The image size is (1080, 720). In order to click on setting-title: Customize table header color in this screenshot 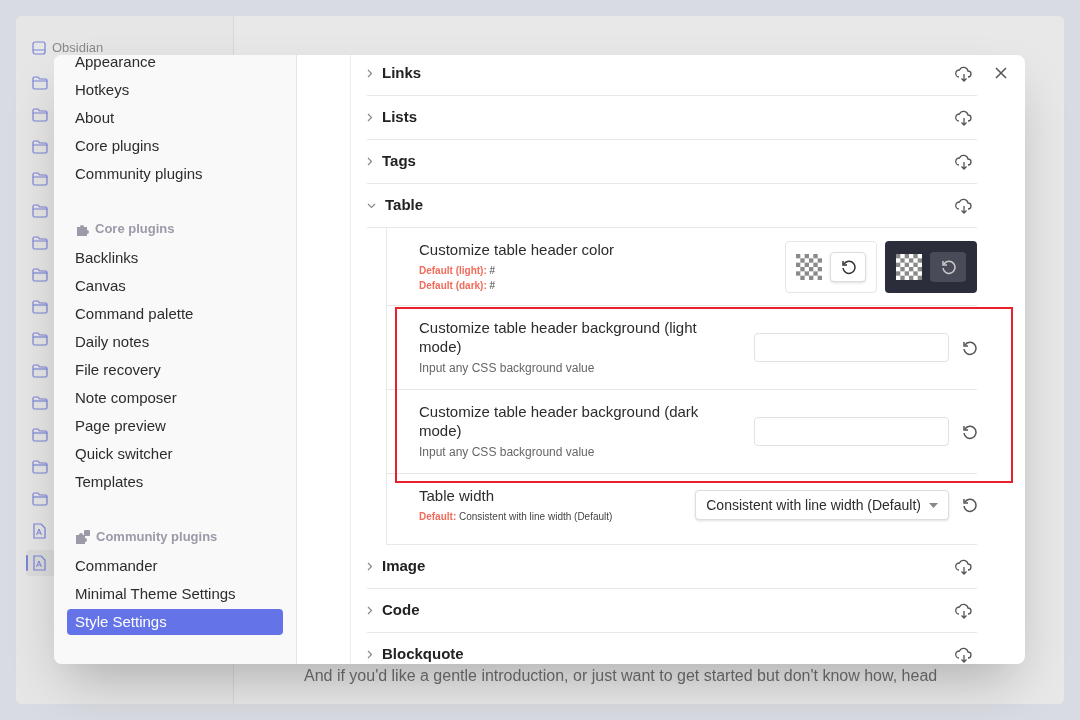, I will do `click(517, 250)`.